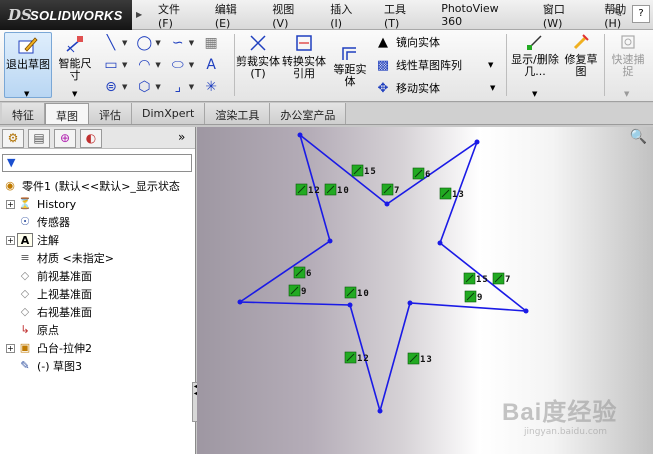 This screenshot has height=454, width=653. I want to click on arc-dropdown-icon: ▼, so click(157, 65).